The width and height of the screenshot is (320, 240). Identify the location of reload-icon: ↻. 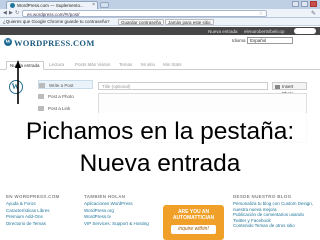
(17, 13).